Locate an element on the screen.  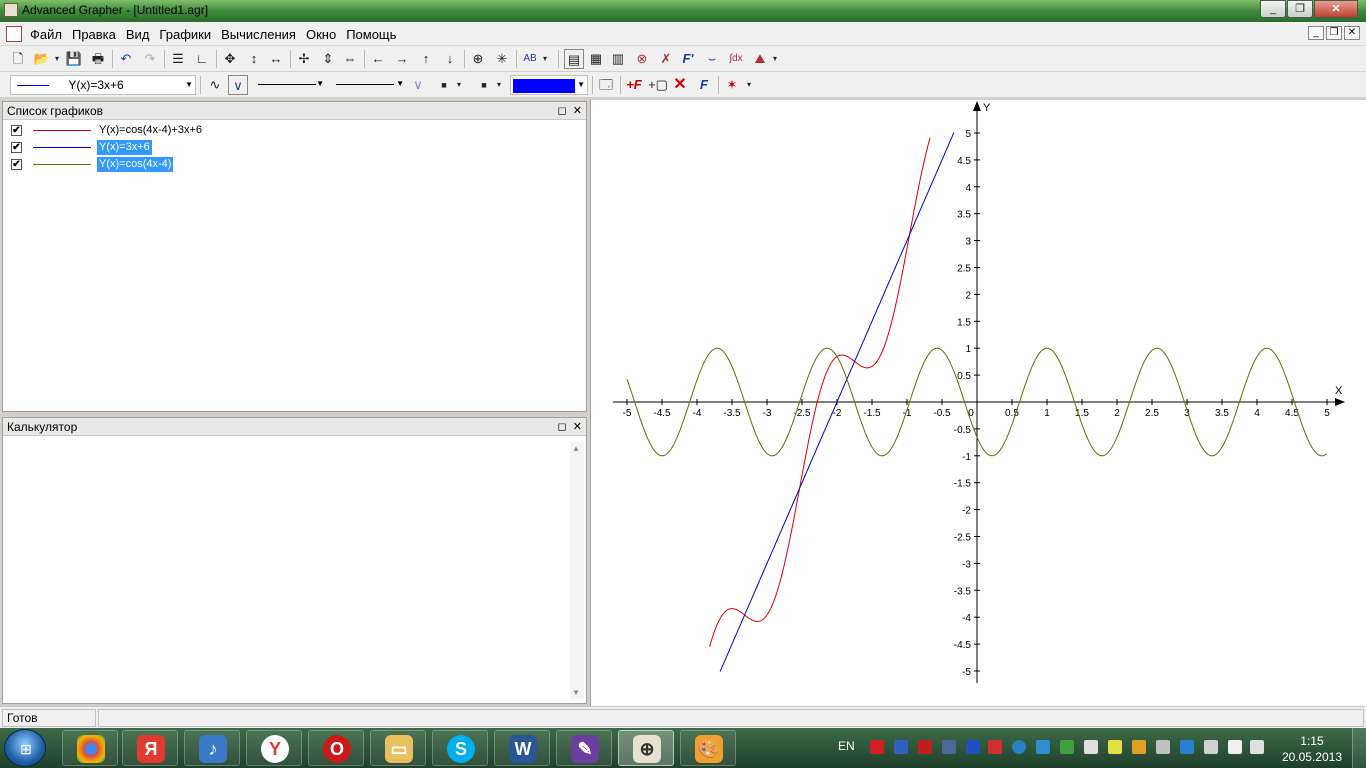
graph-select: Y(x)=3x+6 ▼ is located at coordinates (103, 85).